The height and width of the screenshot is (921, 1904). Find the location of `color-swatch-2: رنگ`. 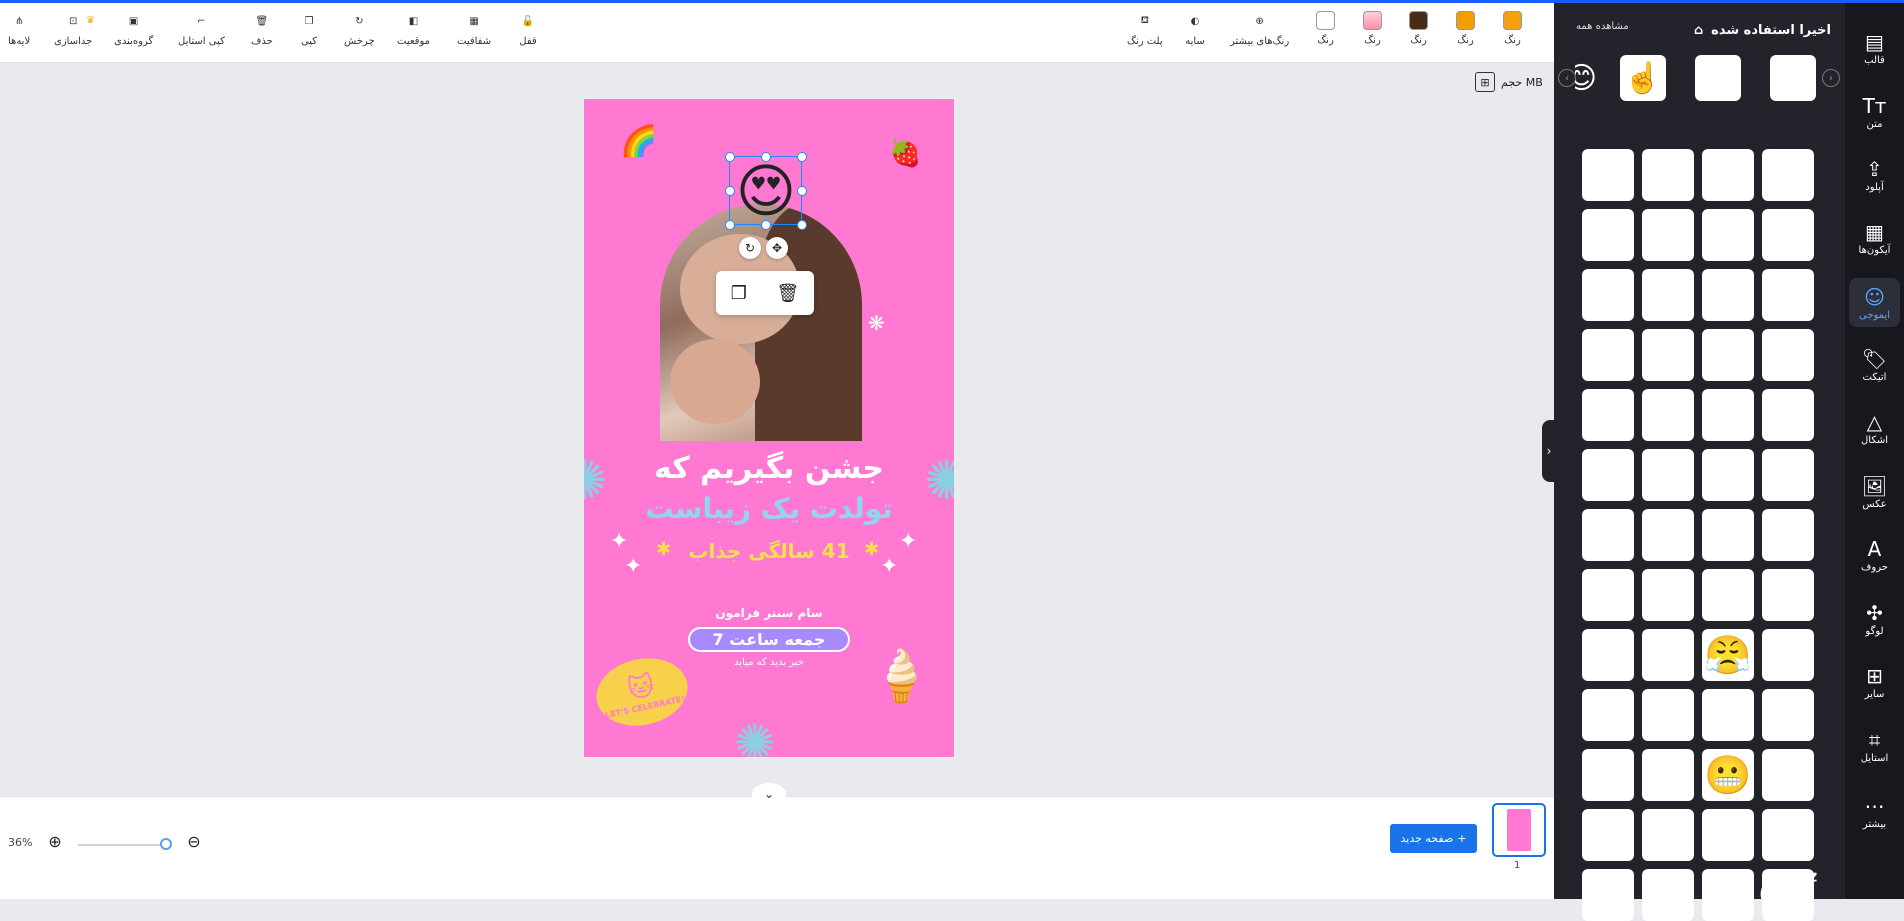

color-swatch-2: رنگ is located at coordinates (1372, 28).